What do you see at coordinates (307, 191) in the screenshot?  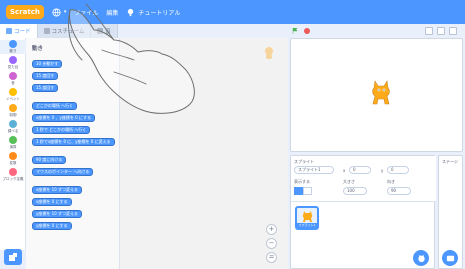 I see `show-hidden-toggle` at bounding box center [307, 191].